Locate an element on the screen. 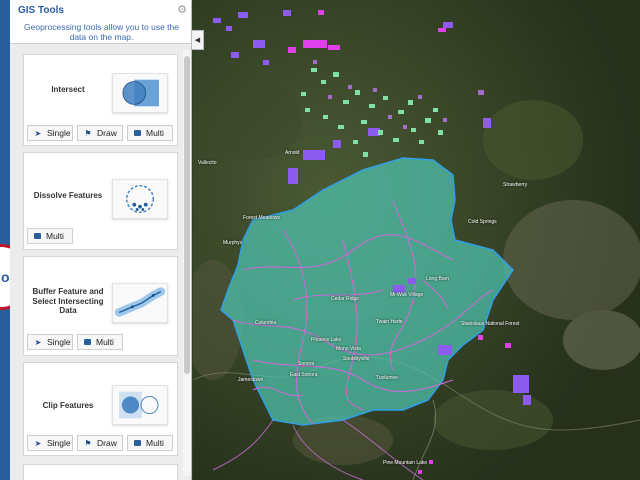  map-label: Jamestown is located at coordinates (251, 380).